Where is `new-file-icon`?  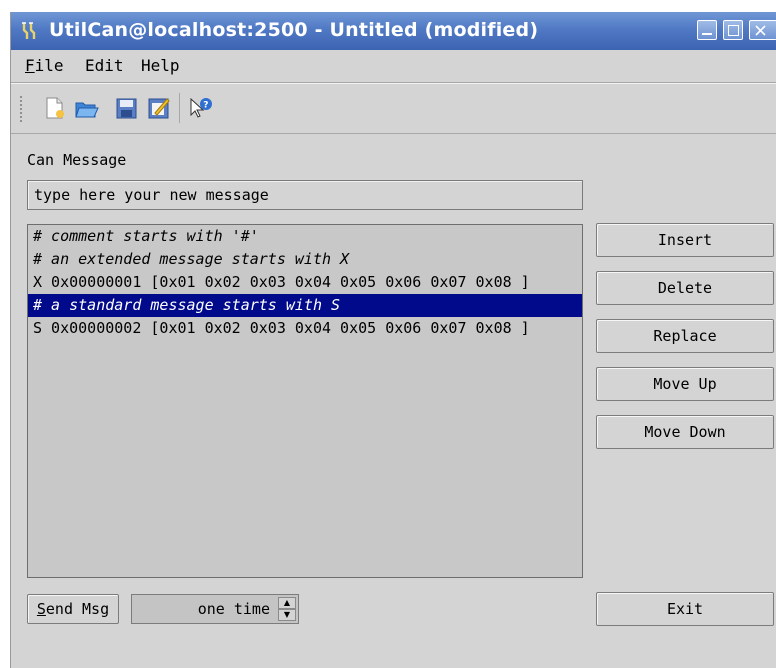
new-file-icon is located at coordinates (54, 108).